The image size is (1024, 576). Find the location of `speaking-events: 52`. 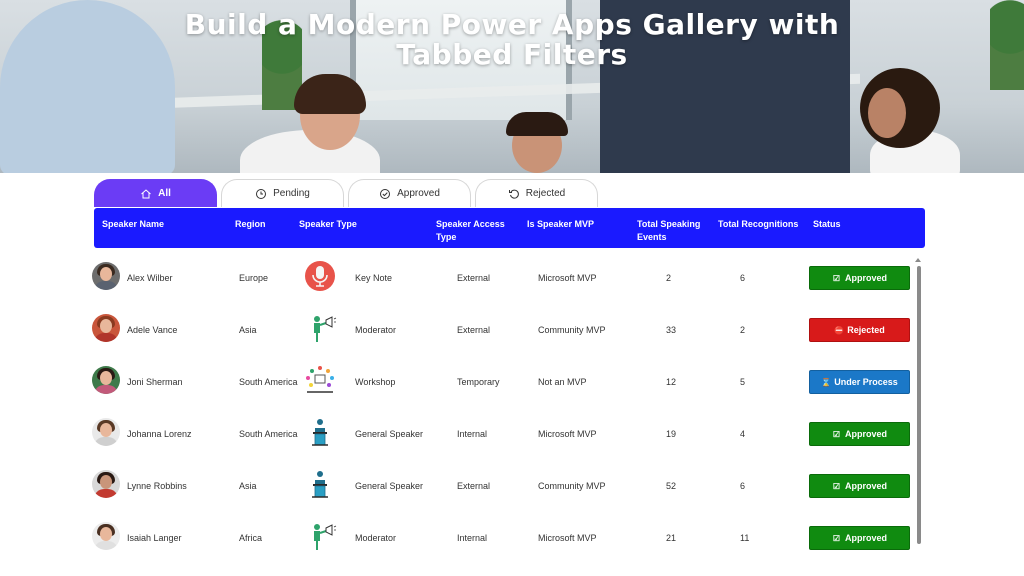

speaking-events: 52 is located at coordinates (671, 486).